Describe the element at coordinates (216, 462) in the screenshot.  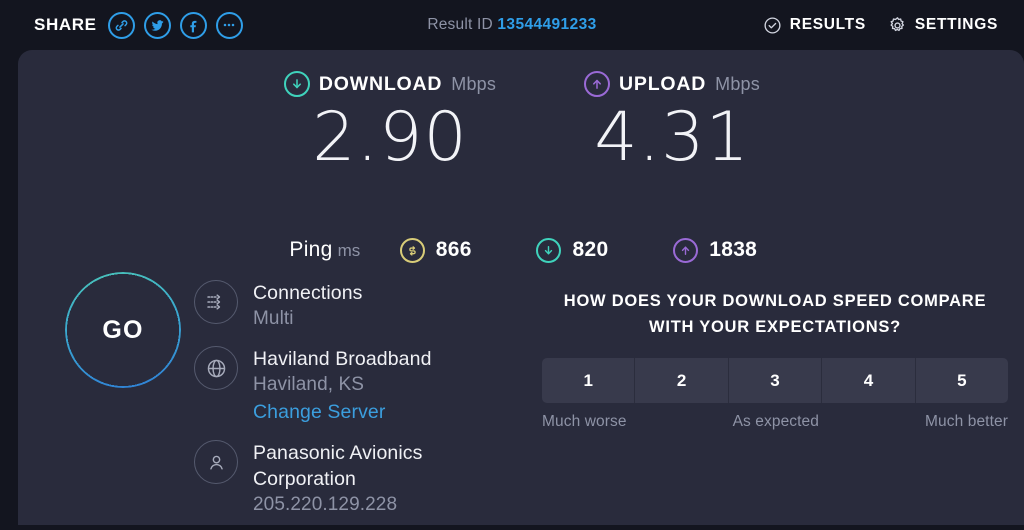
I see `person-icon` at that location.